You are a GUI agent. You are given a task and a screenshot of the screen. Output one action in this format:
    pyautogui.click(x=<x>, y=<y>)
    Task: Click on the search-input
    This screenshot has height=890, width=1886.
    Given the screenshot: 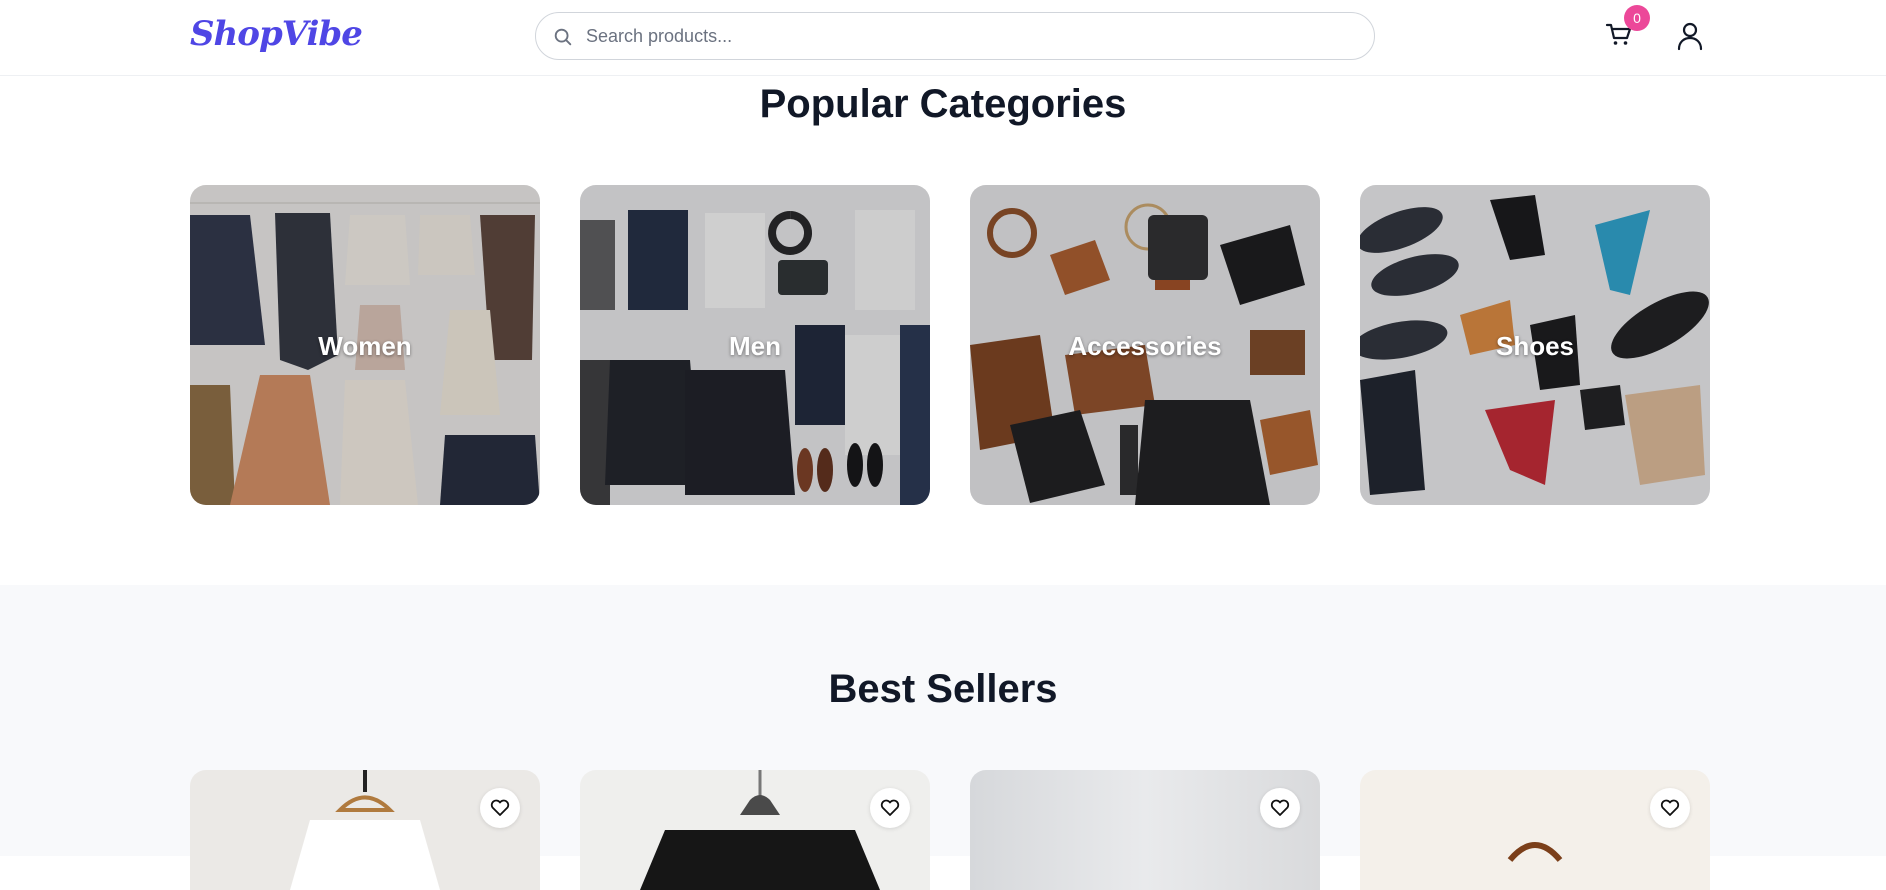 What is the action you would take?
    pyautogui.click(x=966, y=36)
    